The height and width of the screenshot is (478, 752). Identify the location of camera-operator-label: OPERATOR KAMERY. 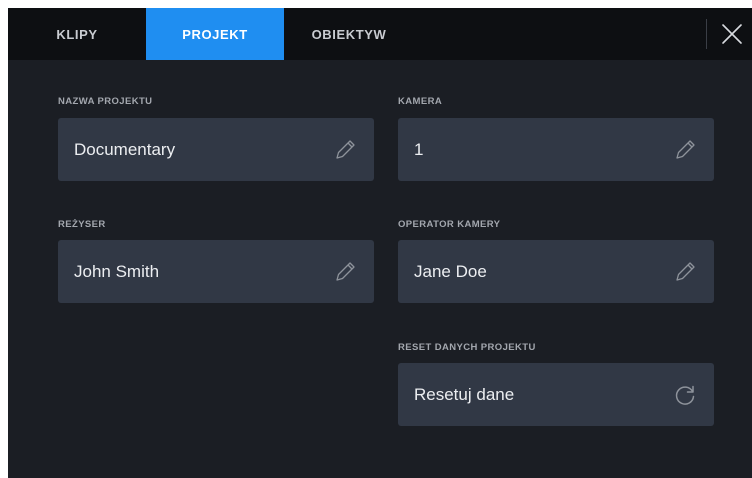
(449, 224).